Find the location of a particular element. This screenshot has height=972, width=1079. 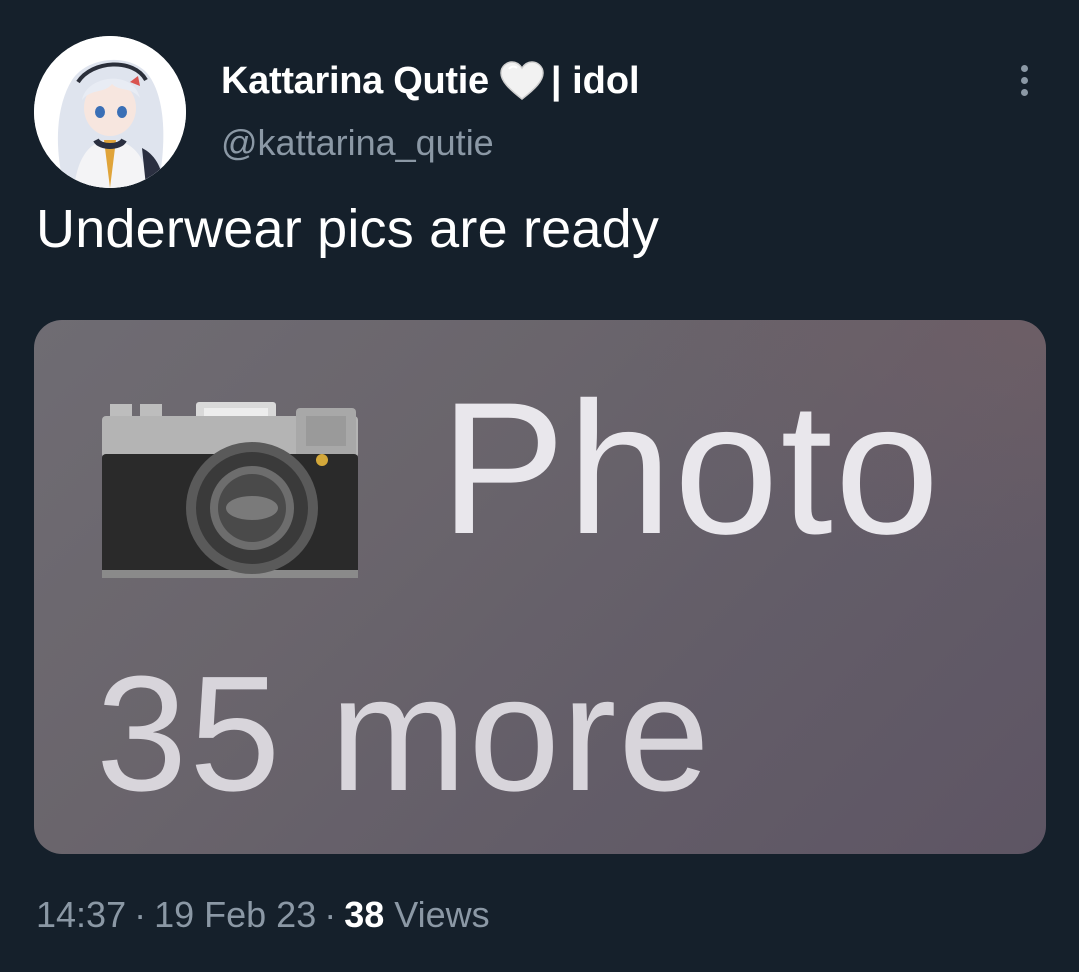

more-options-button is located at coordinates (1024, 80).